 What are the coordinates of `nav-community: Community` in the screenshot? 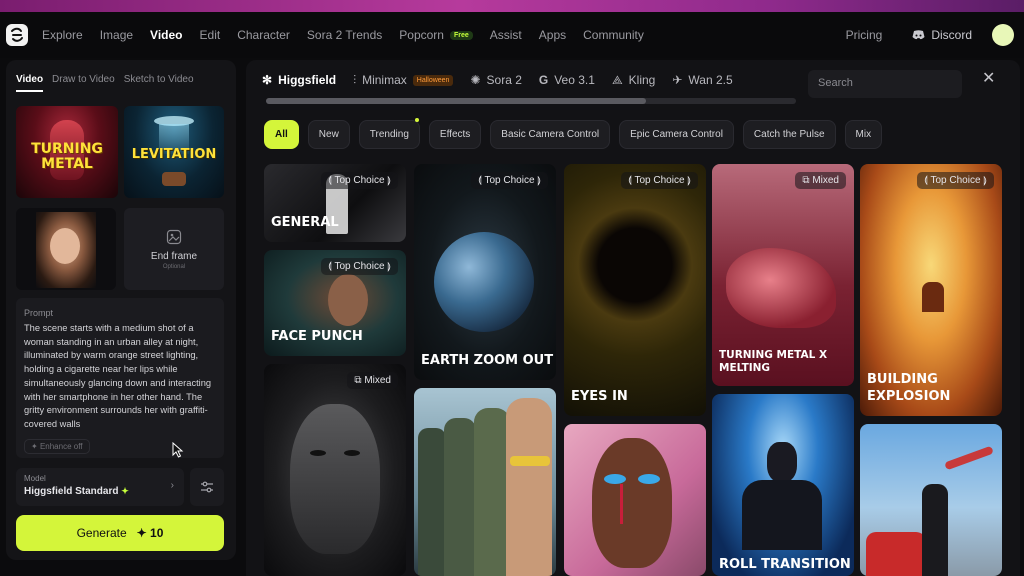 It's located at (613, 35).